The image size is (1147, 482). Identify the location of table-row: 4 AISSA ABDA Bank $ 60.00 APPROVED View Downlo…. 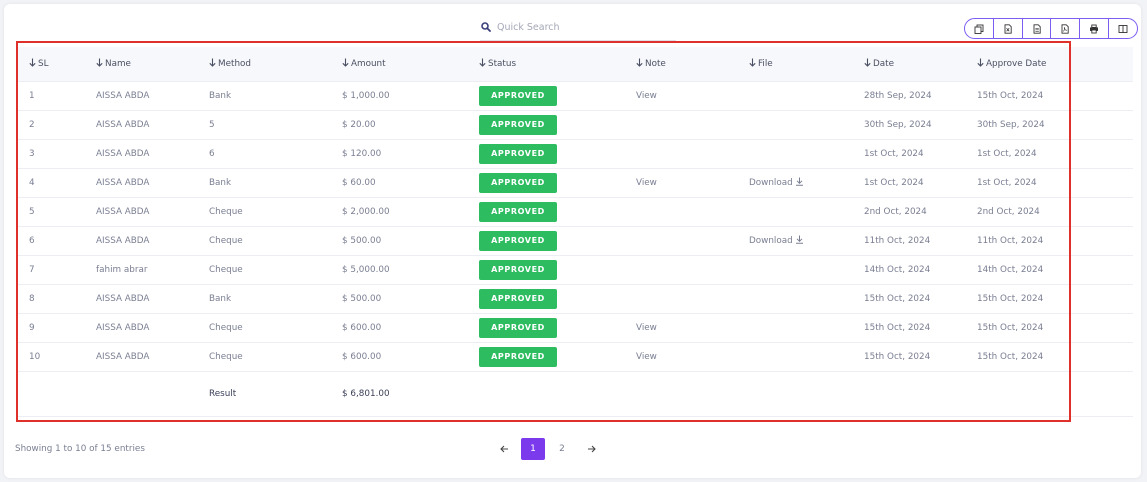
(574, 183).